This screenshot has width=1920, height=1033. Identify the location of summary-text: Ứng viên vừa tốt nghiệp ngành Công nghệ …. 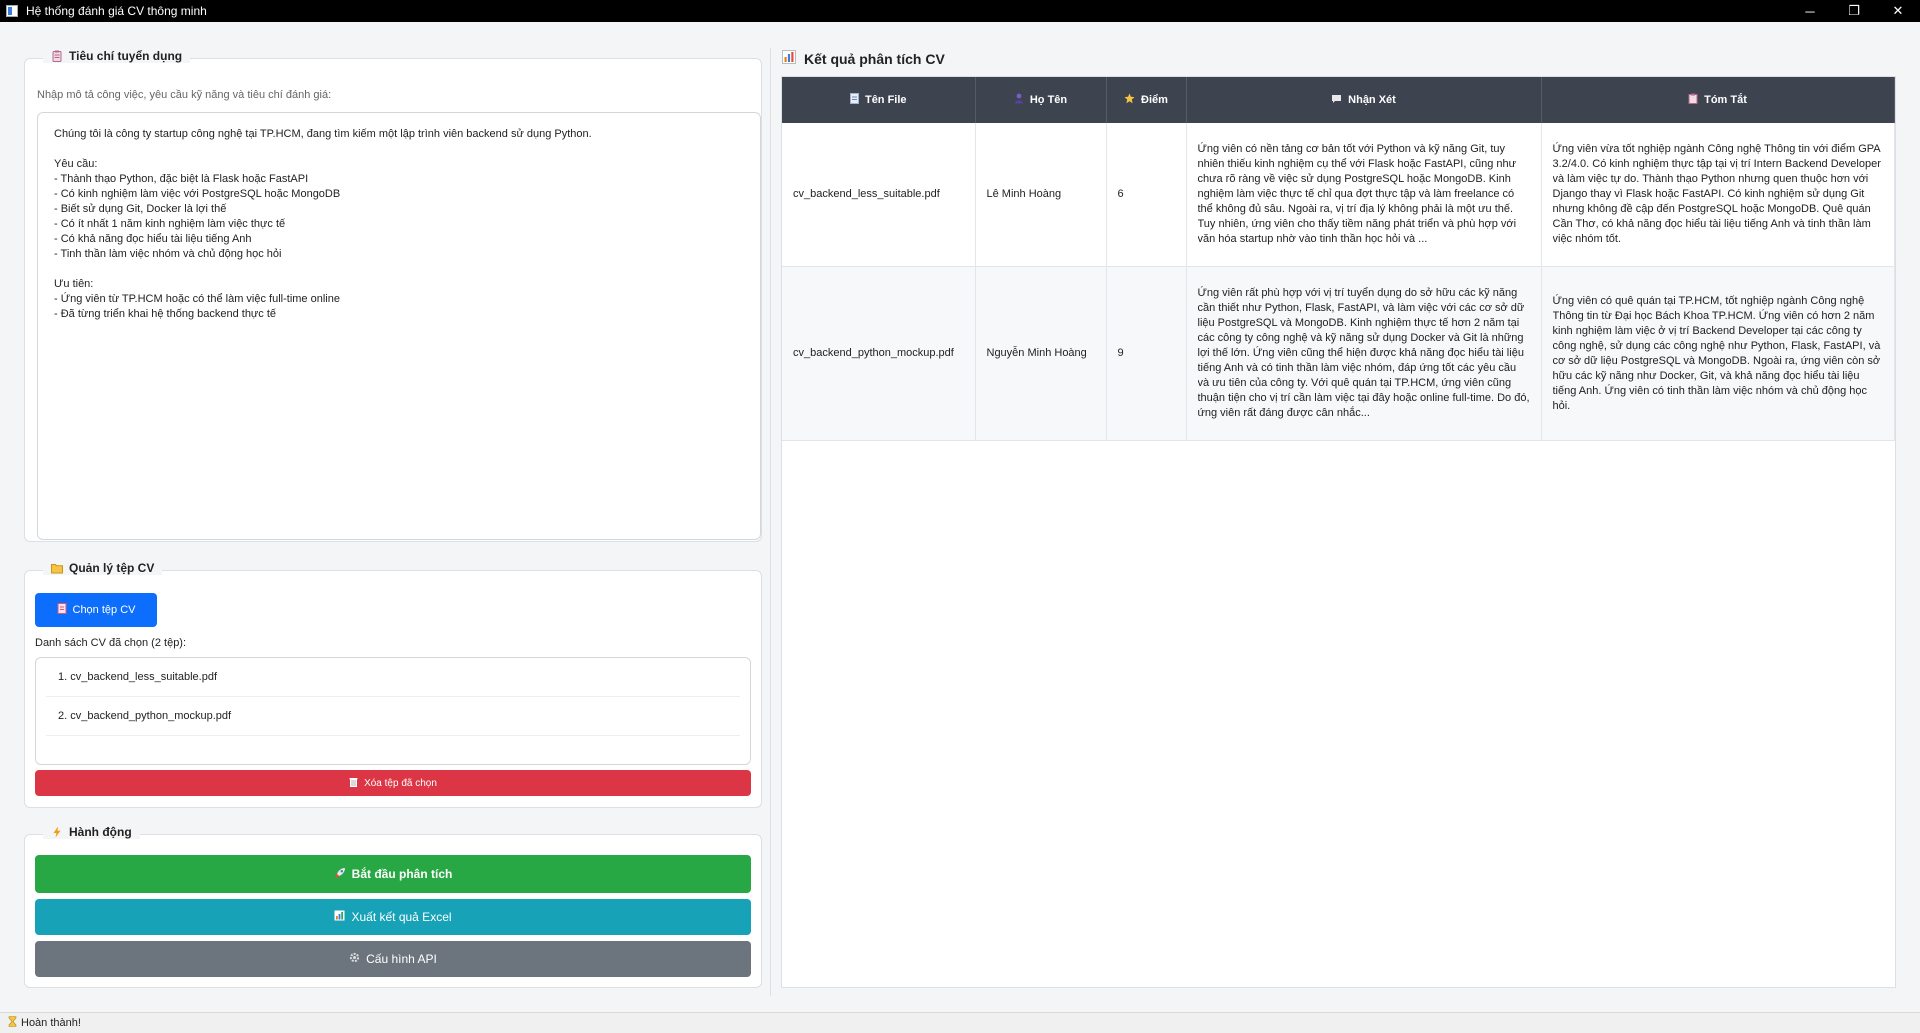
(1716, 194).